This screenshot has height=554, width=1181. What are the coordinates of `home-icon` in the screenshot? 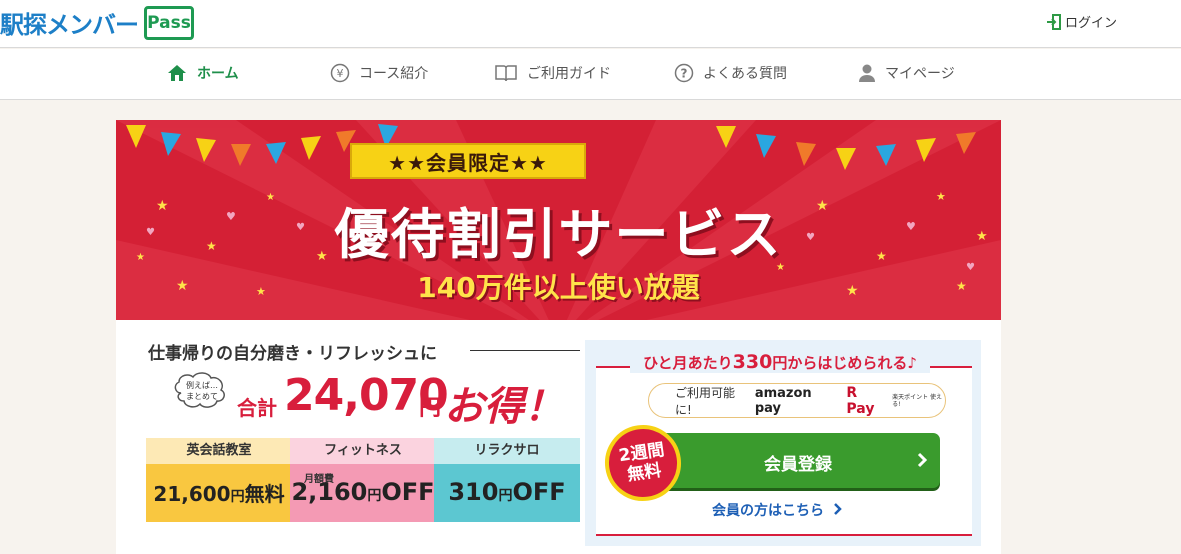 It's located at (177, 73).